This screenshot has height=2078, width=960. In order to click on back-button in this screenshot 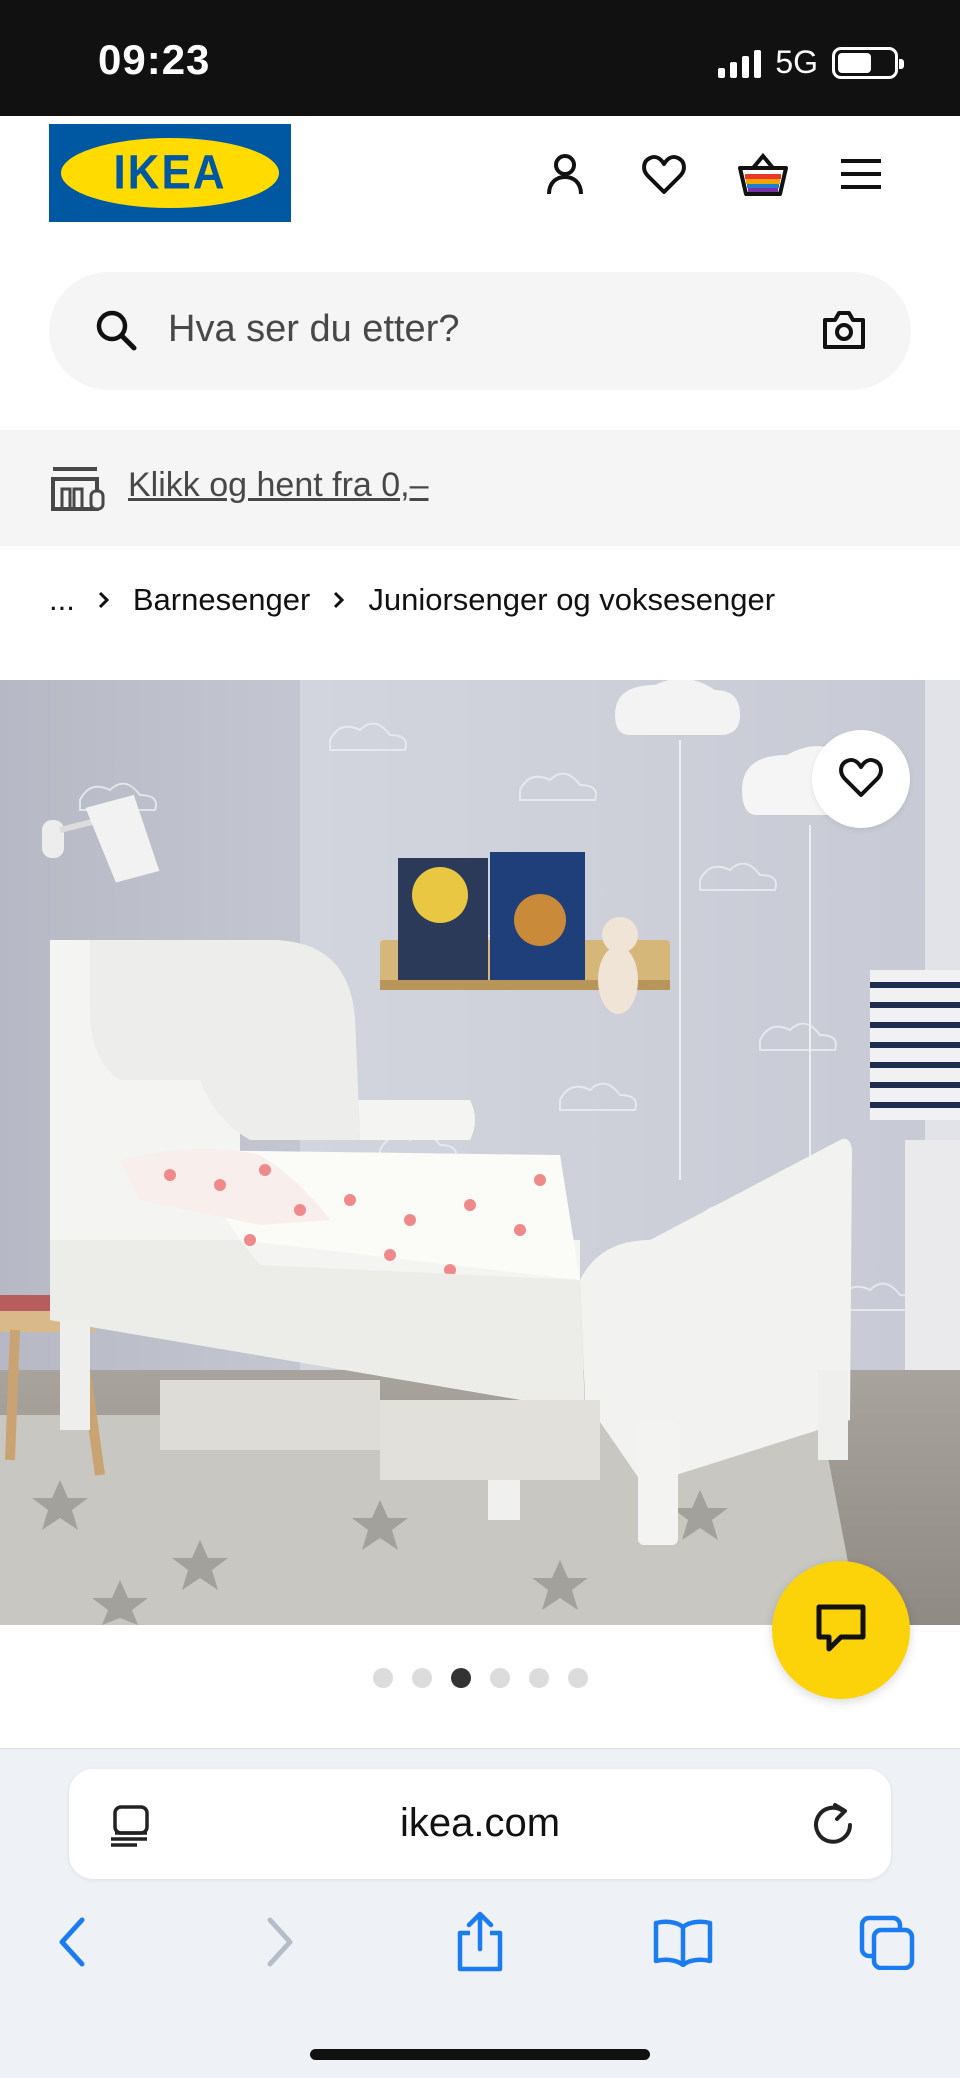, I will do `click(72, 1944)`.